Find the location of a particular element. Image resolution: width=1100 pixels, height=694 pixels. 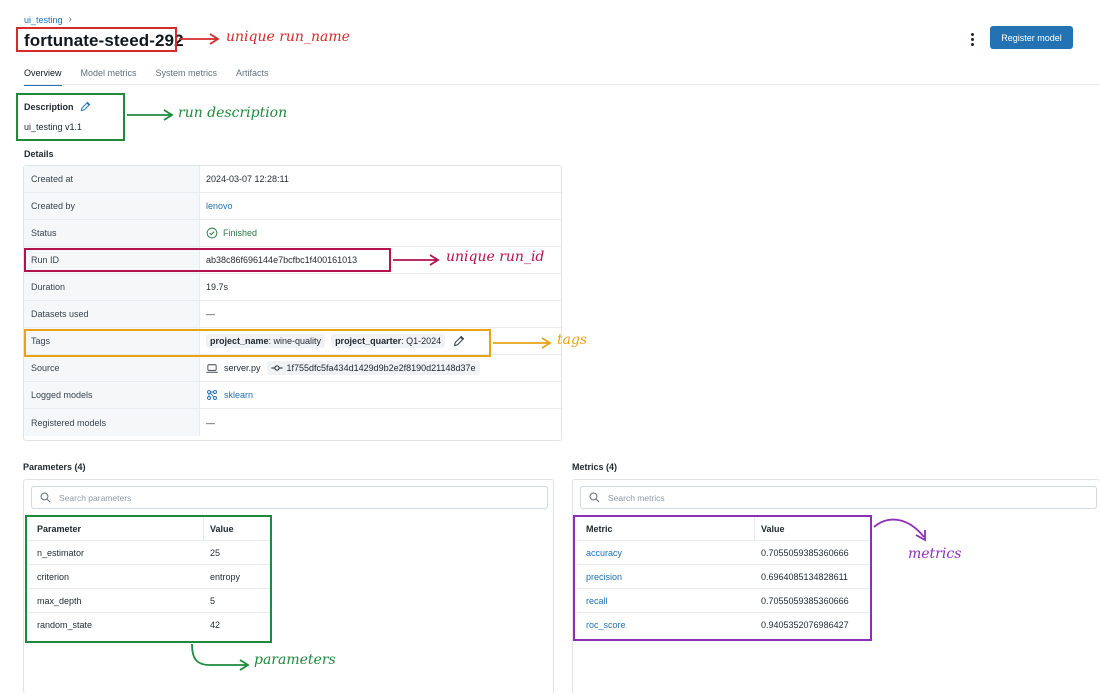

parameters-search is located at coordinates (289, 497).